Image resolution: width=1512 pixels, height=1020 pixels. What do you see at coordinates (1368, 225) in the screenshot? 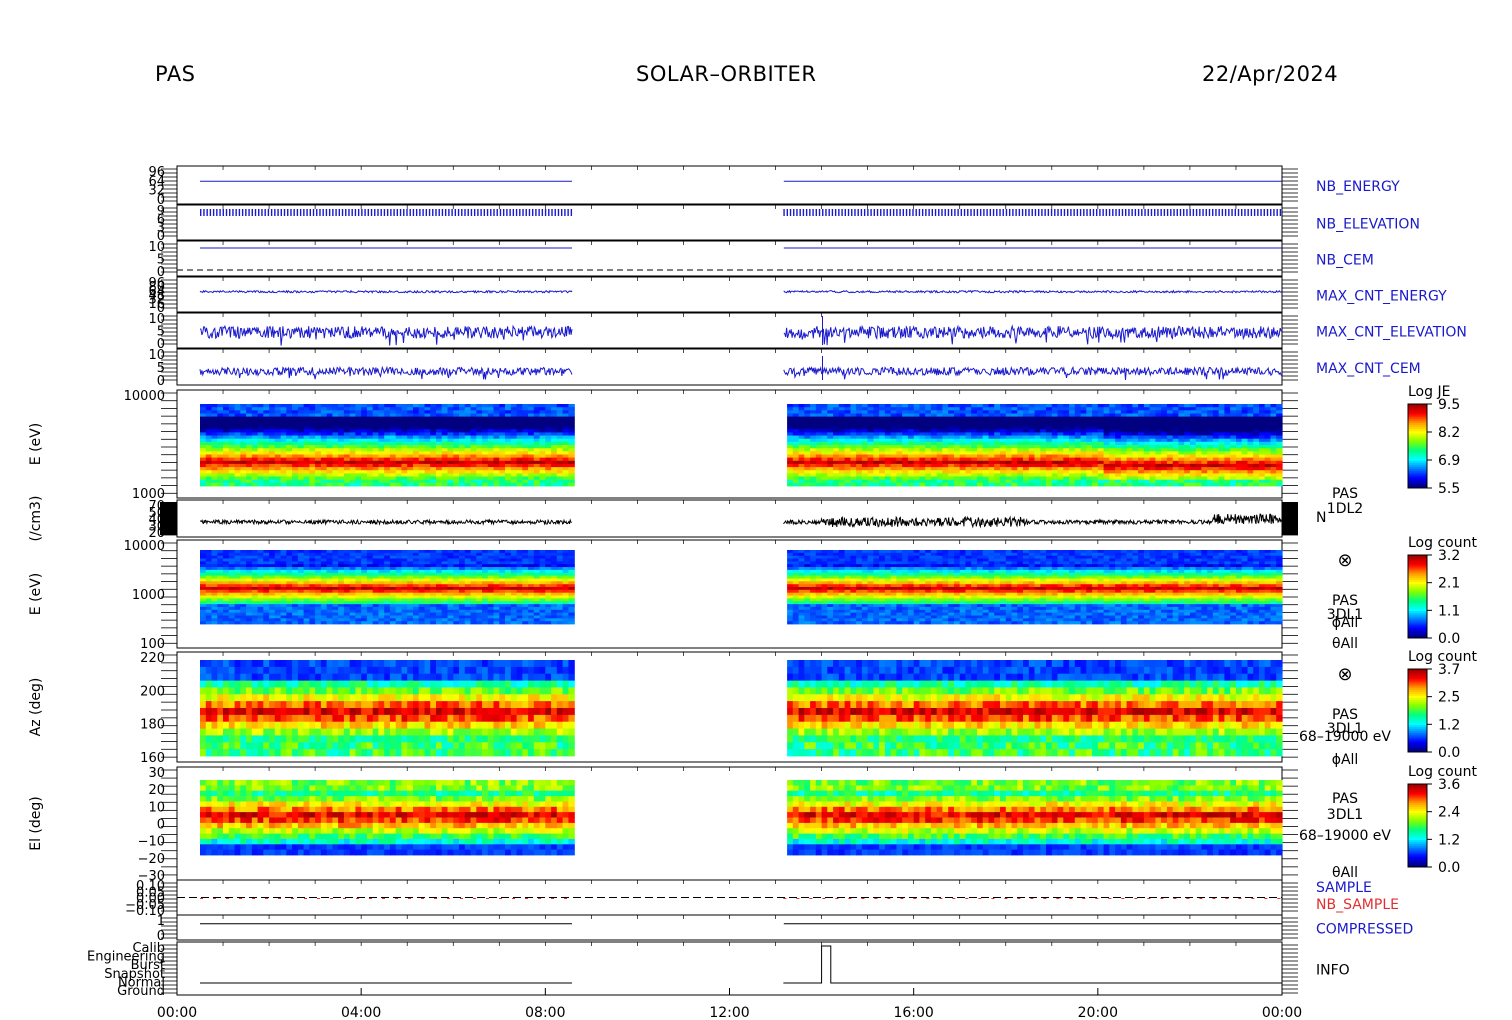
I see `panel-label: NB_ELEVATION` at bounding box center [1368, 225].